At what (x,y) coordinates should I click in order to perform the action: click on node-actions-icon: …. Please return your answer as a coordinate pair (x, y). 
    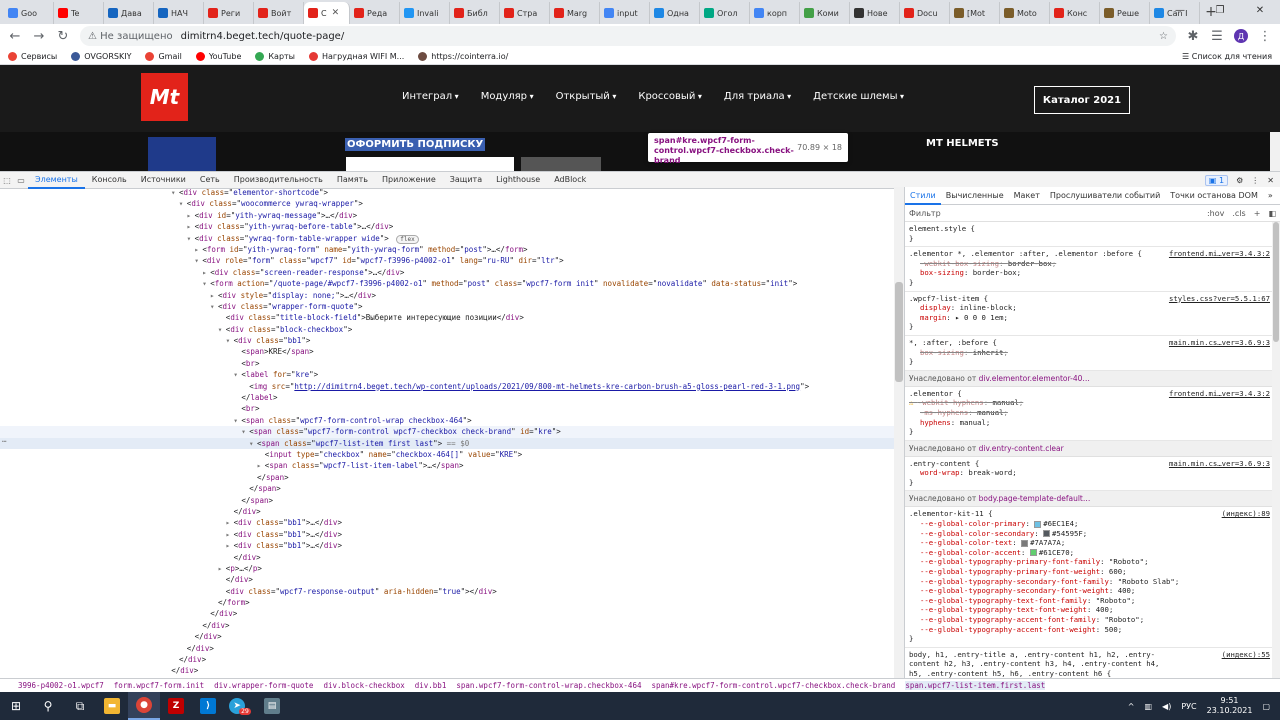
    Looking at the image, I should click on (4, 439).